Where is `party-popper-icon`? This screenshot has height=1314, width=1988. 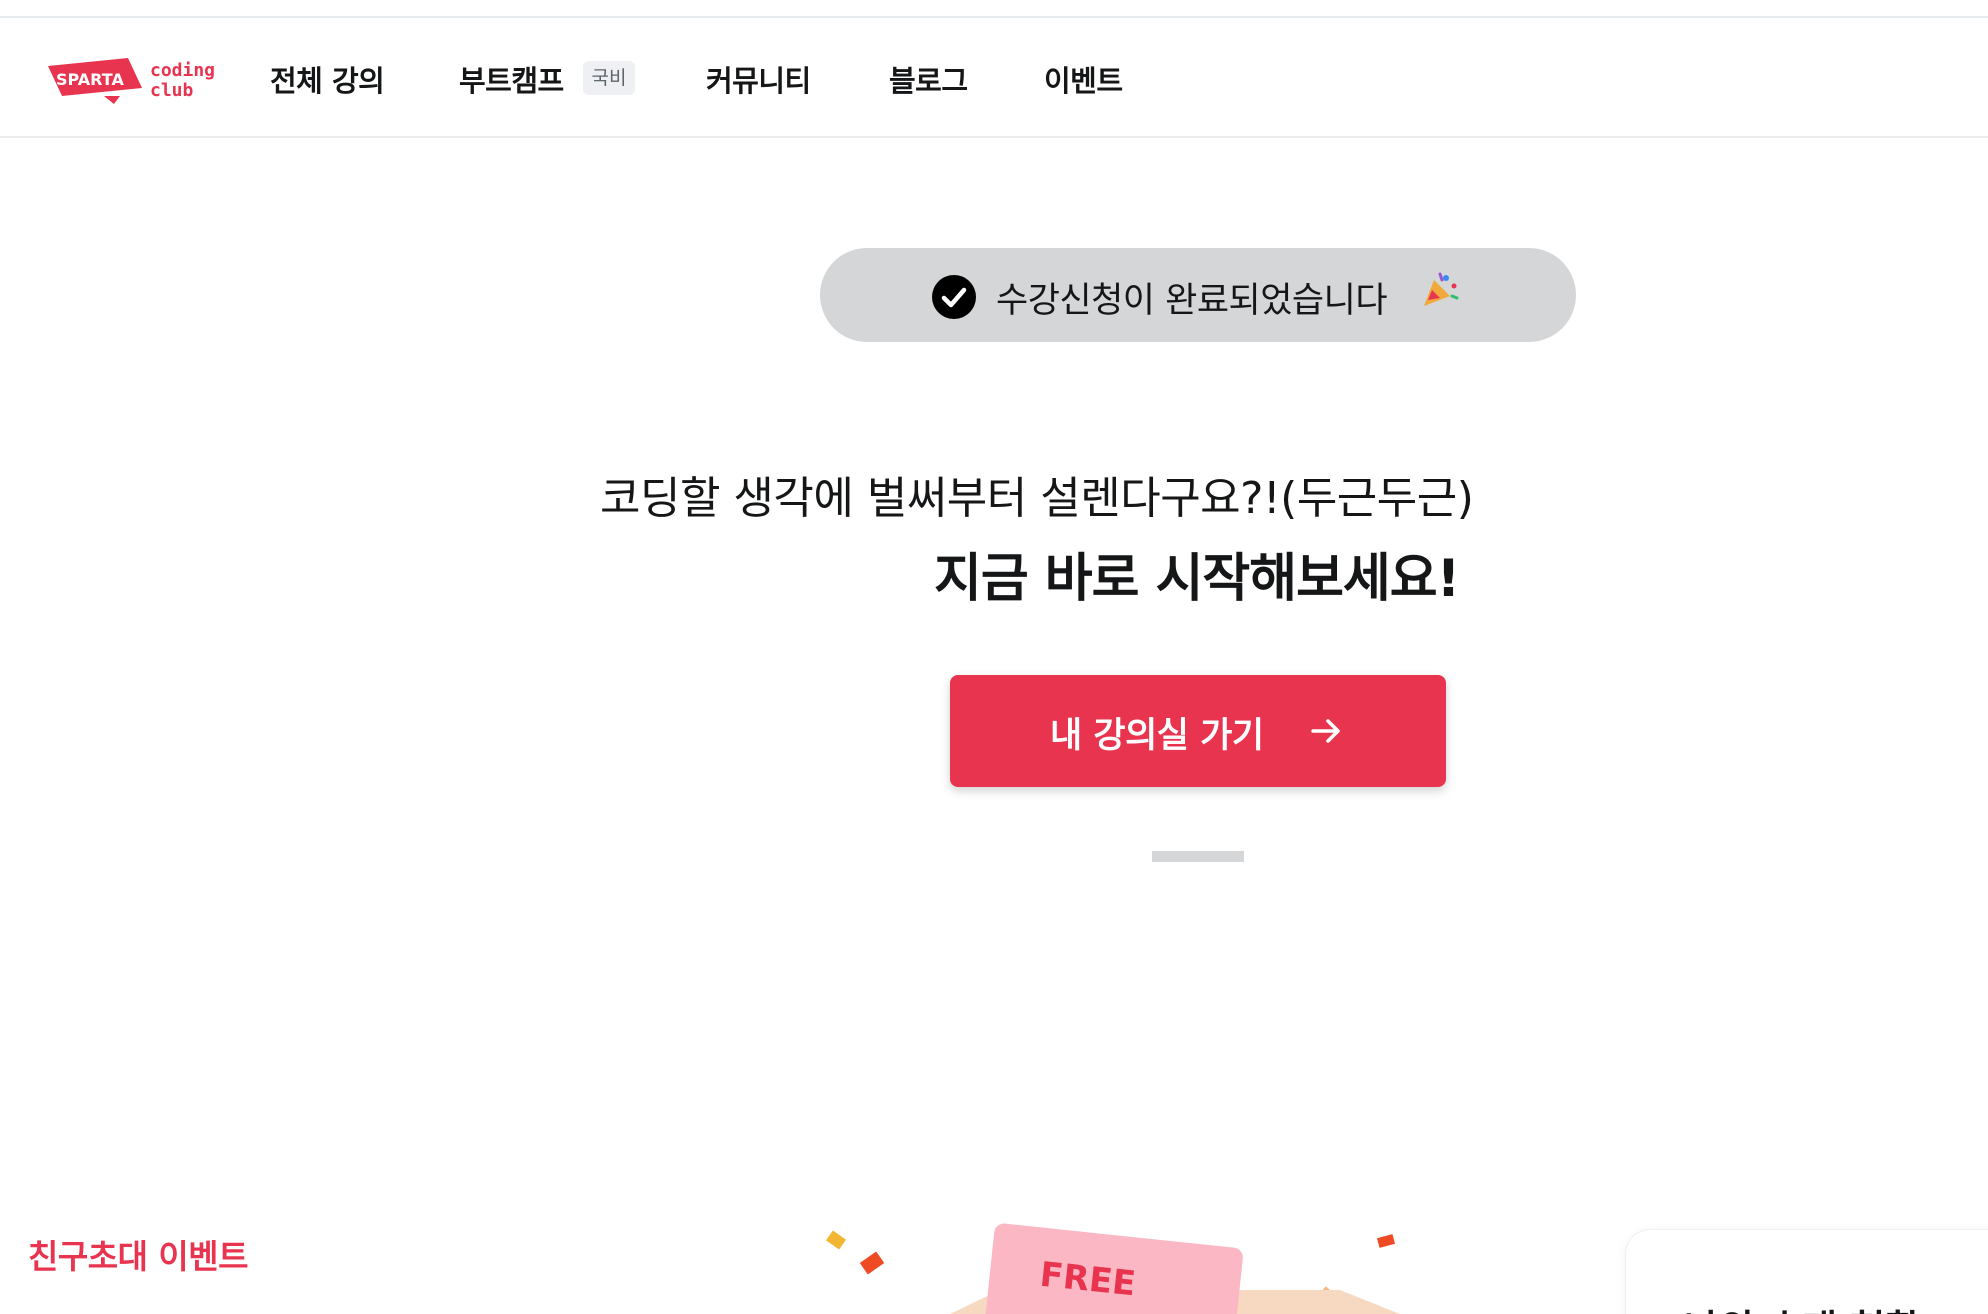
party-popper-icon is located at coordinates (1440, 290).